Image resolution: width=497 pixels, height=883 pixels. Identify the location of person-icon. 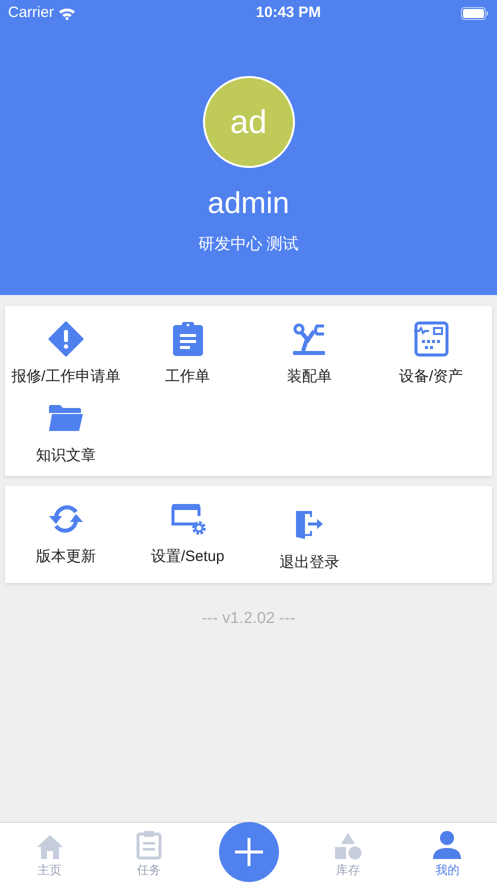
(447, 845).